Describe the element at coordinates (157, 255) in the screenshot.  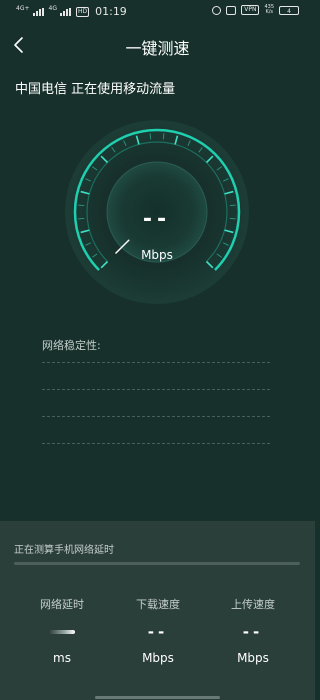
I see `speed-unit: Mbps` at that location.